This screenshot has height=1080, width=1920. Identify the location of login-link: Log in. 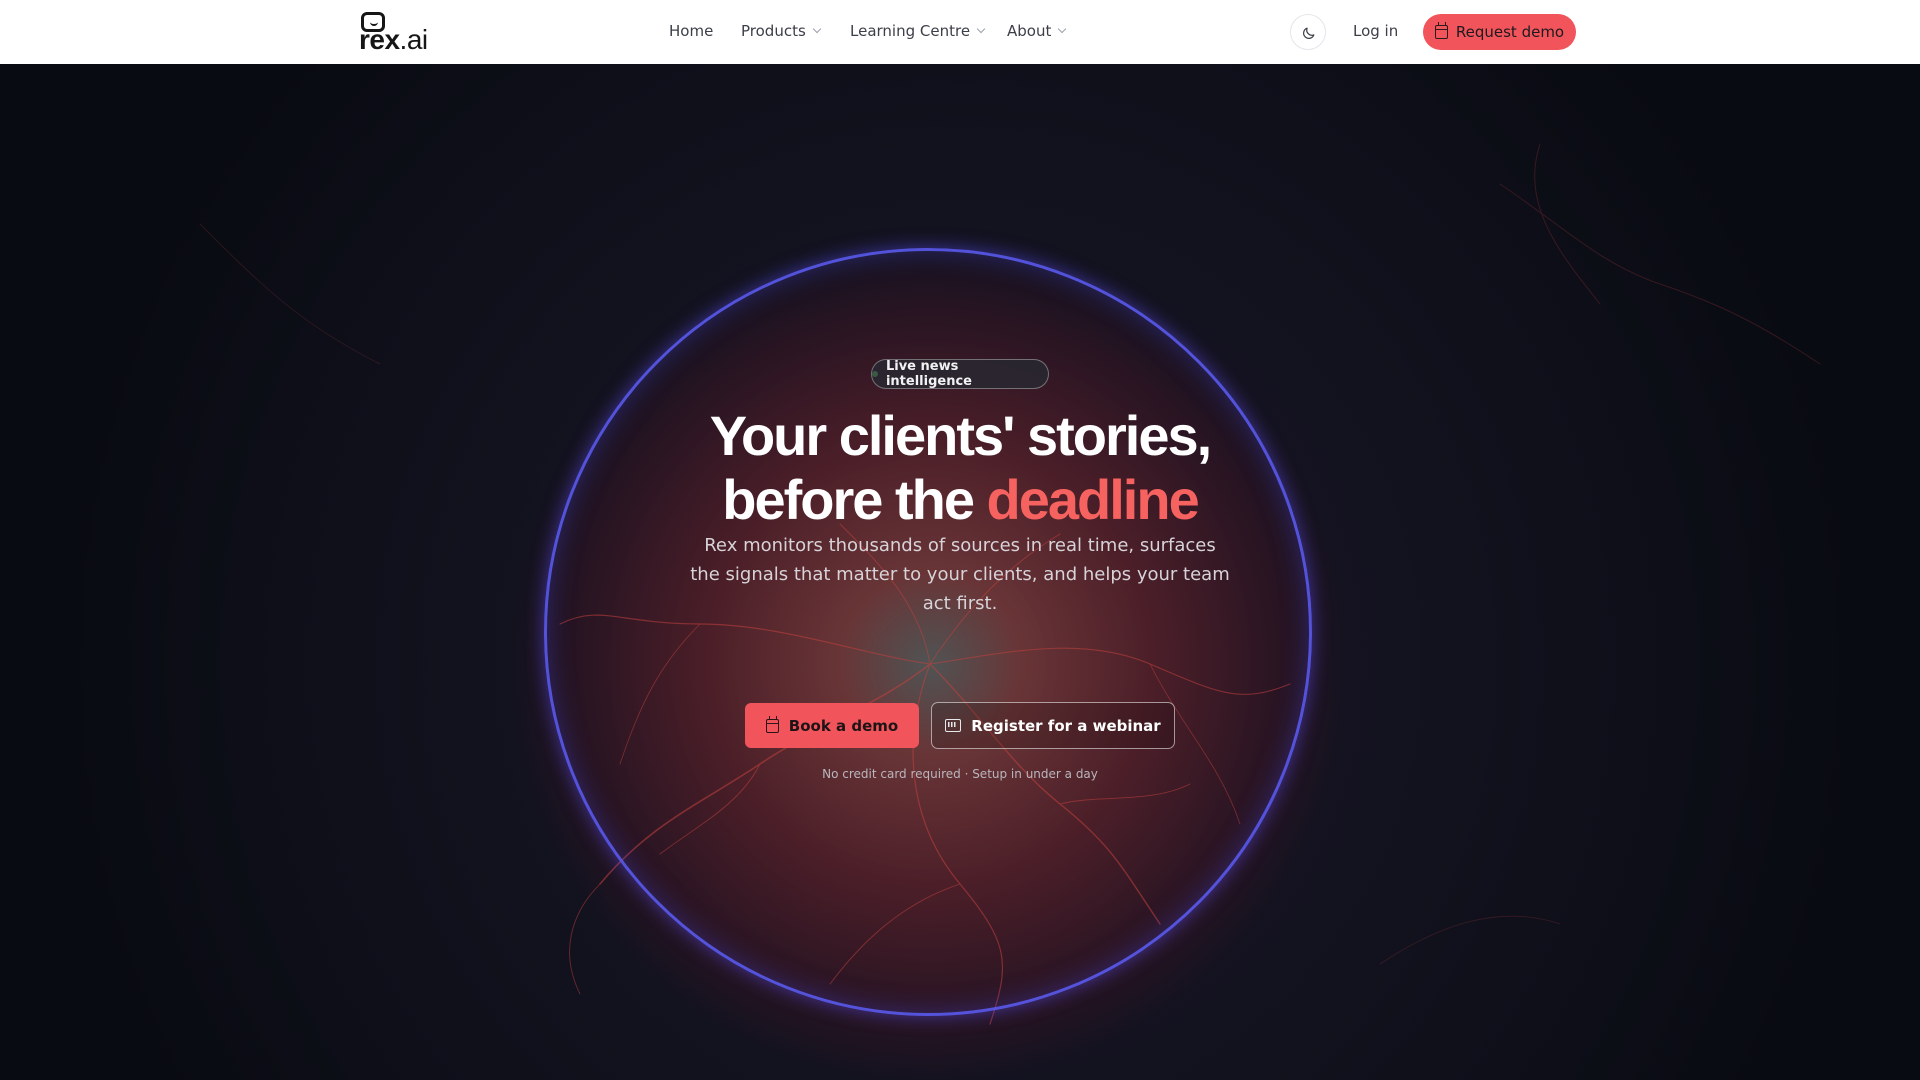
(1375, 31).